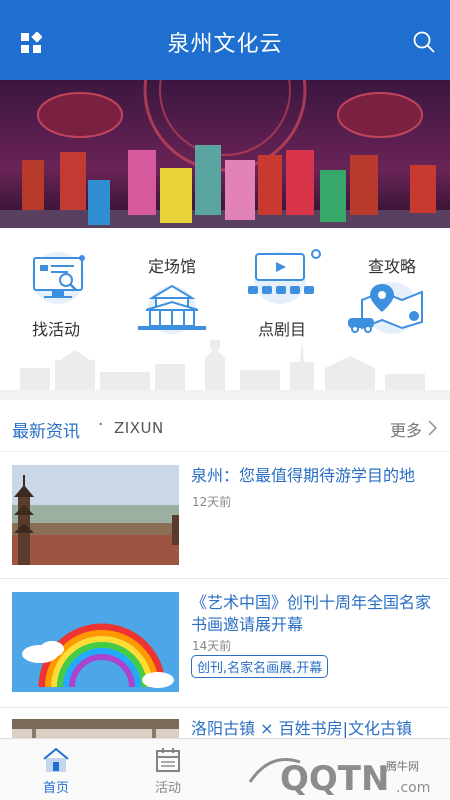 The height and width of the screenshot is (800, 450). I want to click on city-skyline-decoration, so click(222, 364).